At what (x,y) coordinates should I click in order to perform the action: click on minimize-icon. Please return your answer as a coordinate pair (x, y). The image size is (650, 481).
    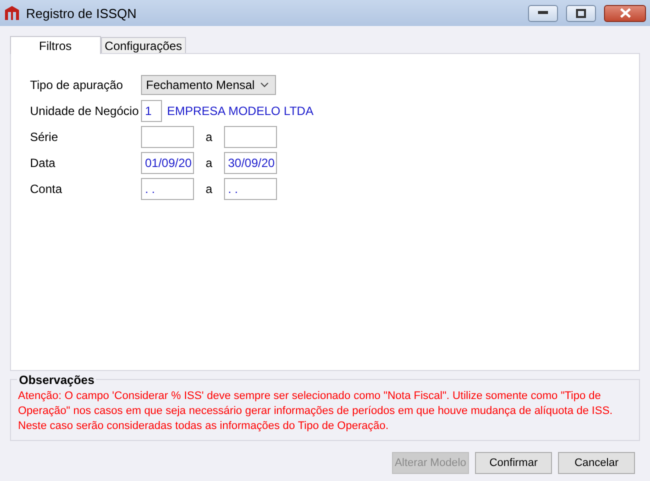
    Looking at the image, I should click on (543, 13).